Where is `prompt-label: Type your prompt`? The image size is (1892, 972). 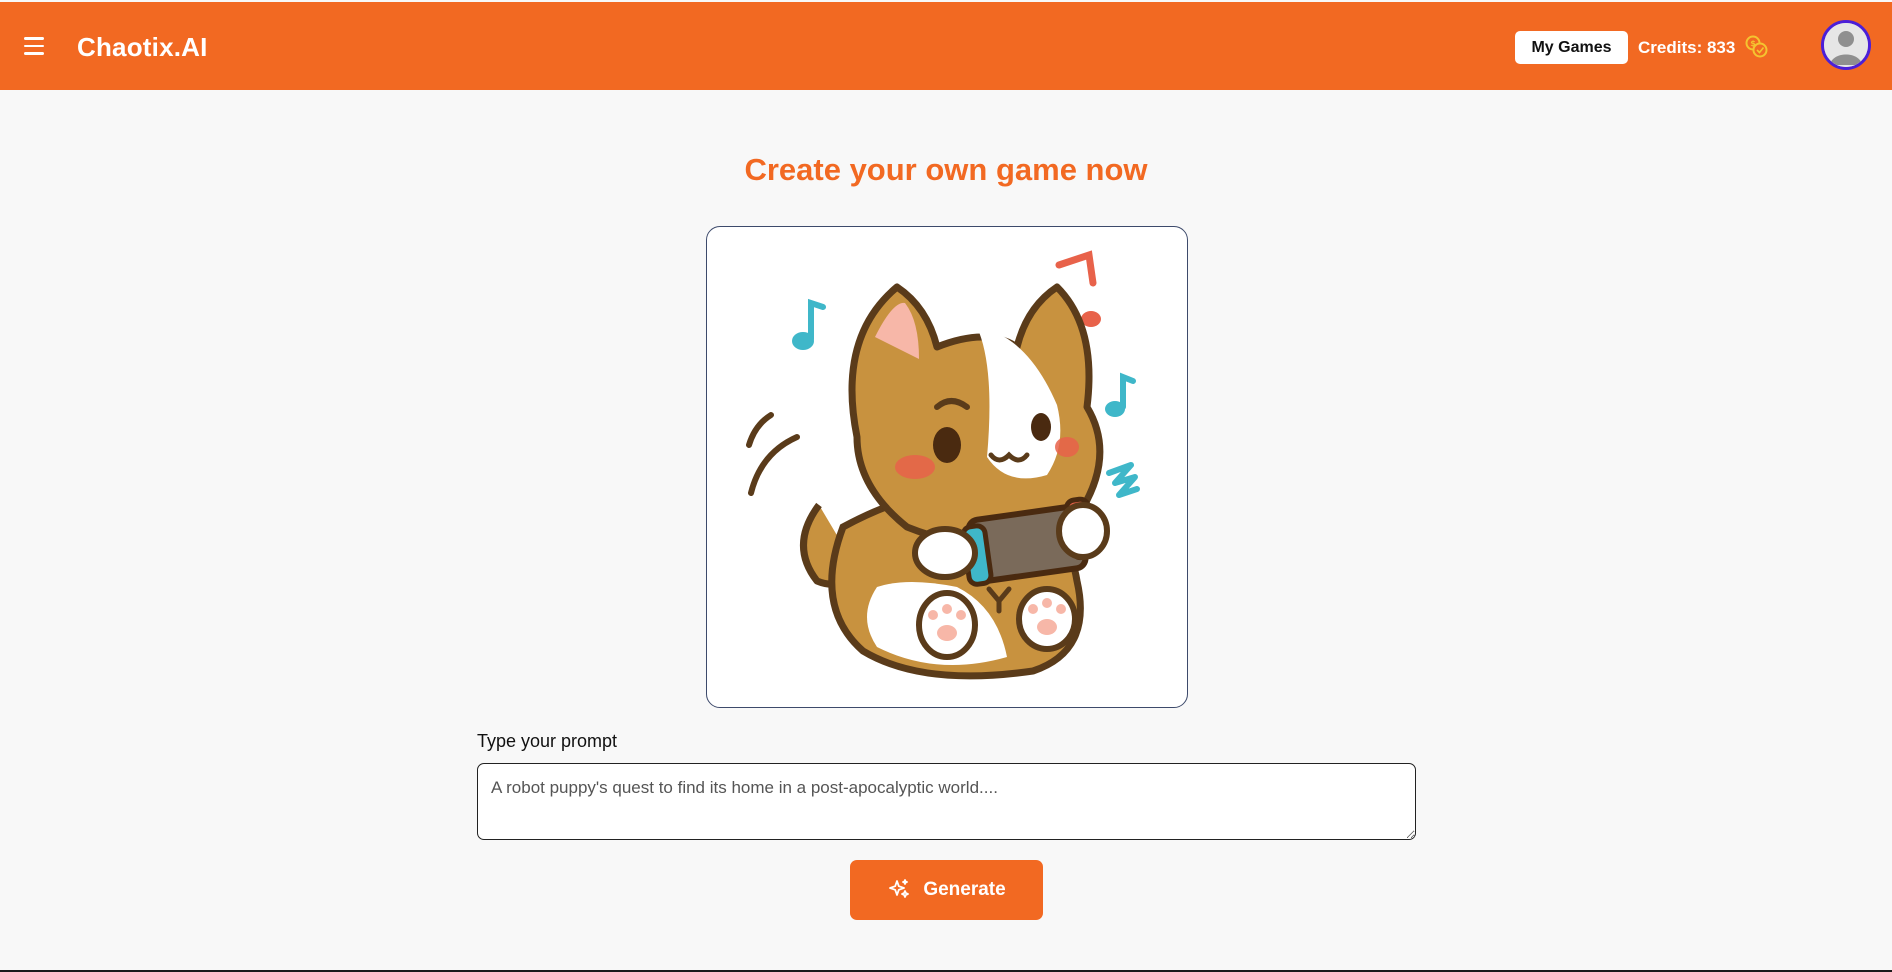
prompt-label: Type your prompt is located at coordinates (547, 741).